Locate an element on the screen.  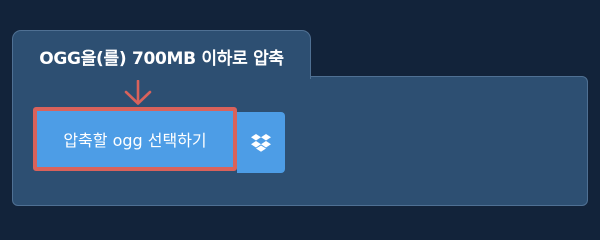
select-ogg-button-label: 압축할 ogg 선택하기 is located at coordinates (135, 140).